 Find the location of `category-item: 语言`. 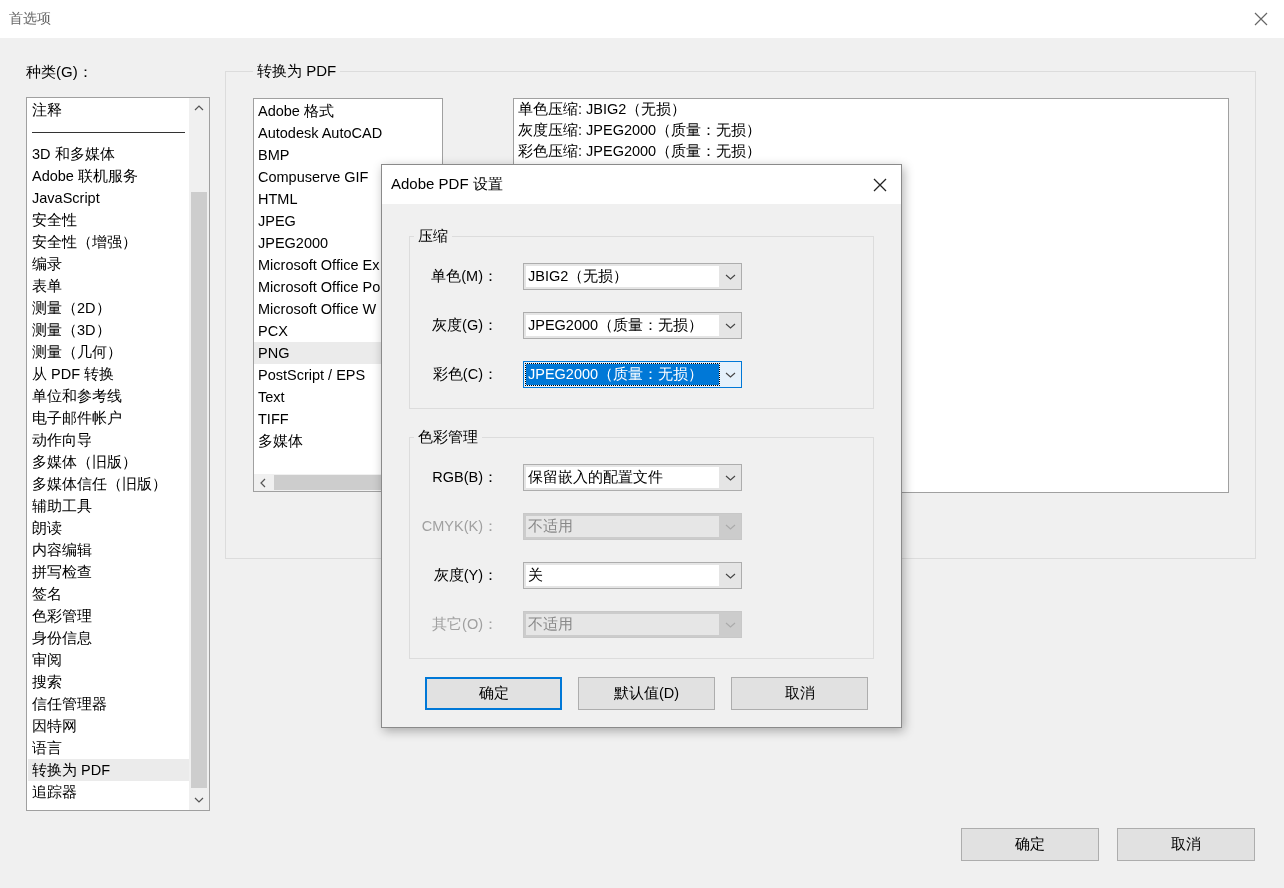

category-item: 语言 is located at coordinates (108, 748).